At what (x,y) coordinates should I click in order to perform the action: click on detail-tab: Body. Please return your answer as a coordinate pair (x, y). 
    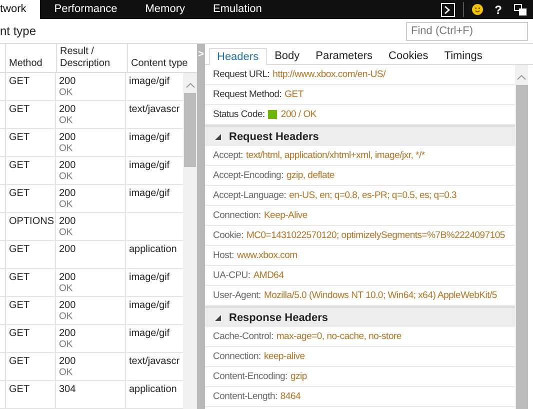
    Looking at the image, I should click on (287, 55).